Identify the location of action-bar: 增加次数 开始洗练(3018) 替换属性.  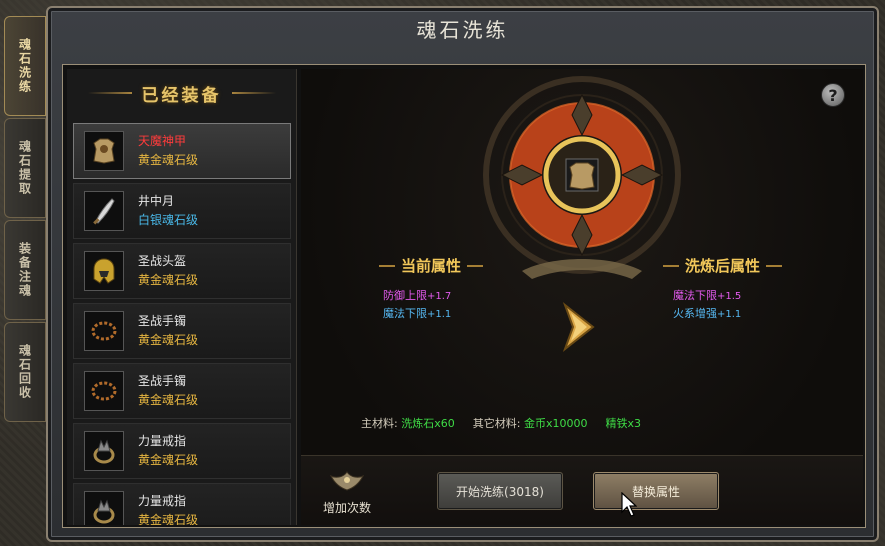
(582, 490).